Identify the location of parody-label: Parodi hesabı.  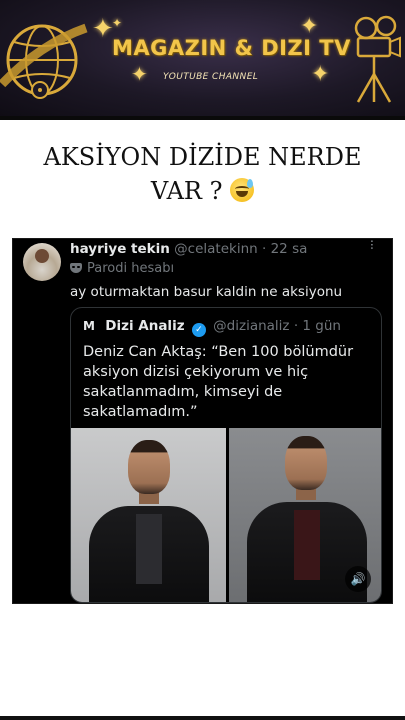
(122, 268).